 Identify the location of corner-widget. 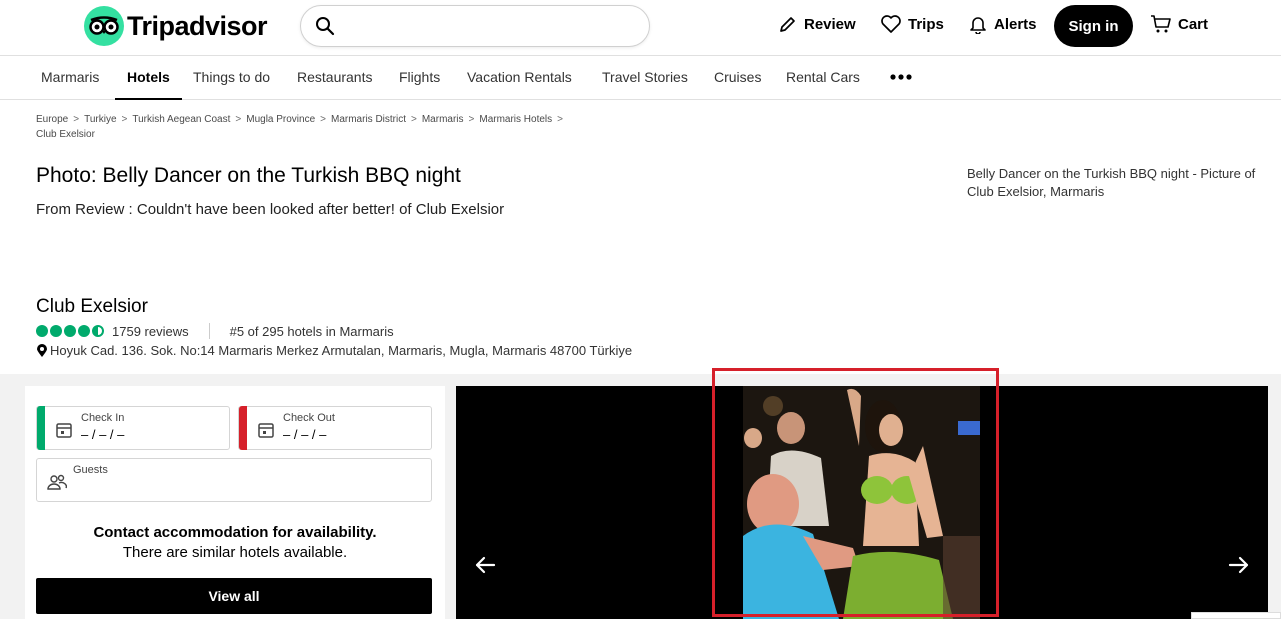
(1236, 615).